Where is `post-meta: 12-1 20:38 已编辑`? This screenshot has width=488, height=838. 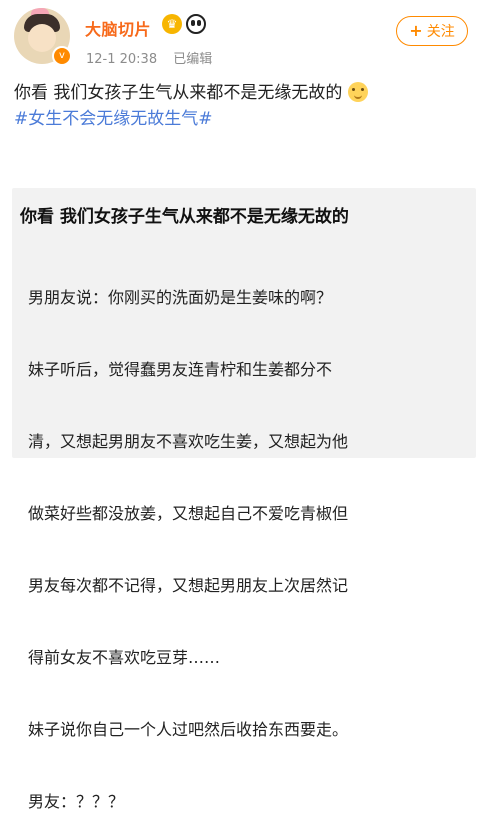 post-meta: 12-1 20:38 已编辑 is located at coordinates (155, 57).